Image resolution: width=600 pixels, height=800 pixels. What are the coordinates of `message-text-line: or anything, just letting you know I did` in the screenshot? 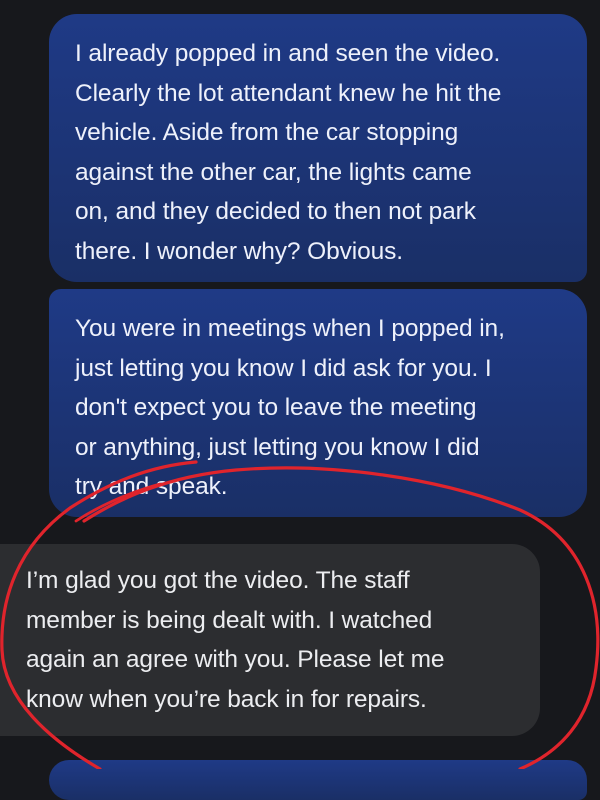 It's located at (277, 447).